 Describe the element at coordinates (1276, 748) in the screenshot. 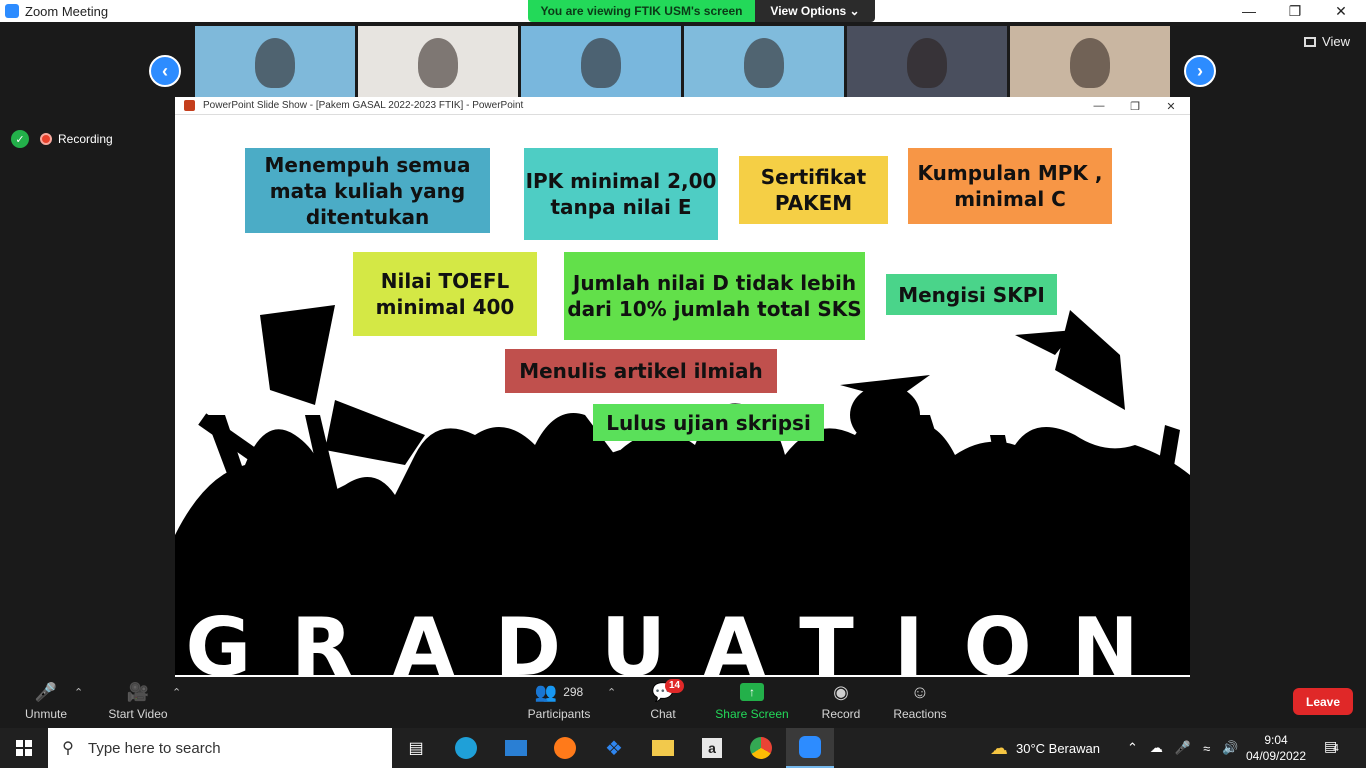

I see `clock: 9:04 04/09/2022` at that location.